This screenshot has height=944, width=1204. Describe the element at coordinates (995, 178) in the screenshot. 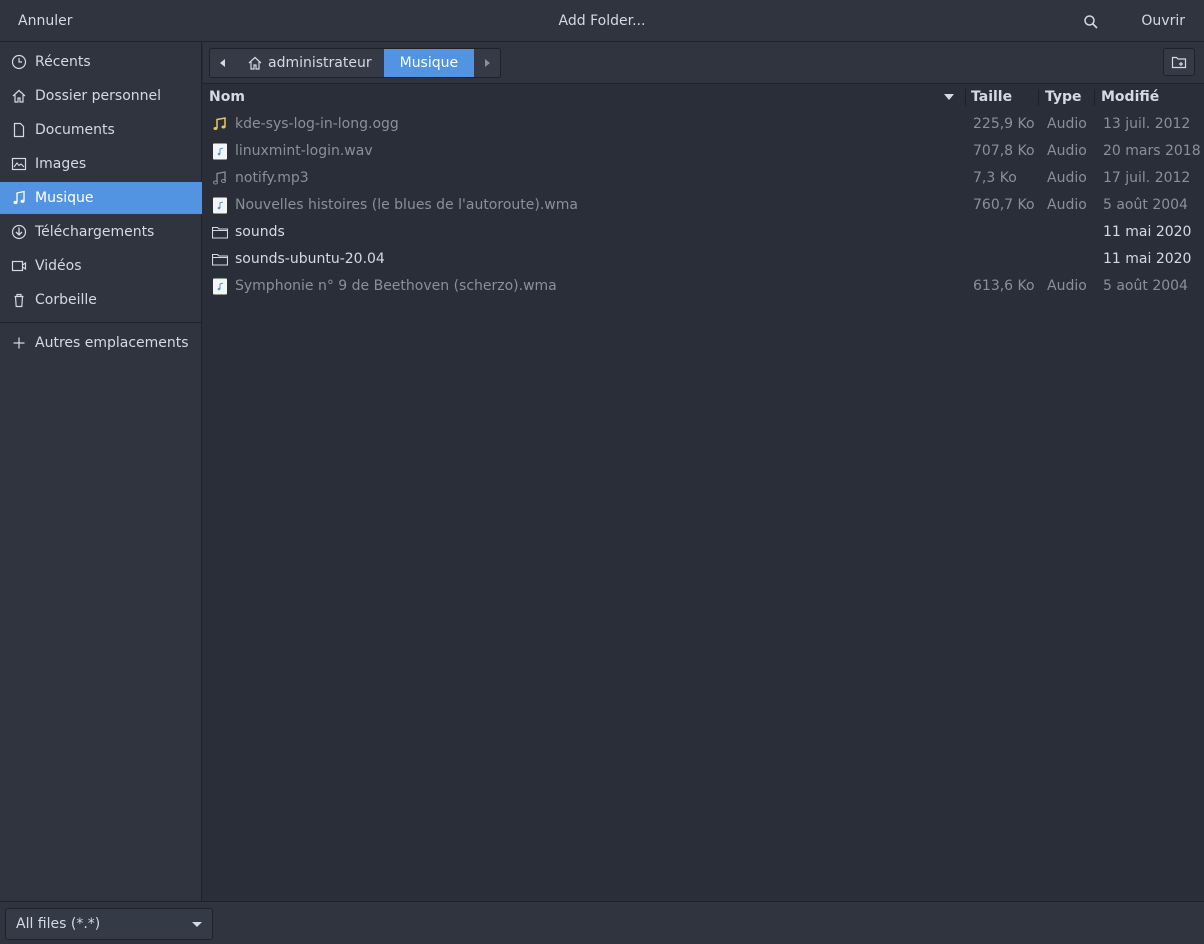

I see `file-size: 7,3 Ko` at that location.